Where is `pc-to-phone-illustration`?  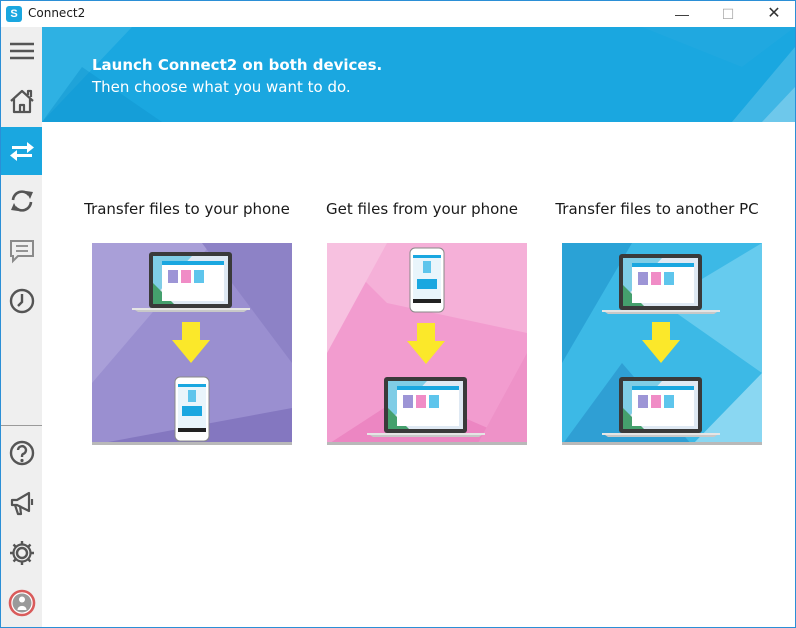 pc-to-phone-illustration is located at coordinates (192, 342).